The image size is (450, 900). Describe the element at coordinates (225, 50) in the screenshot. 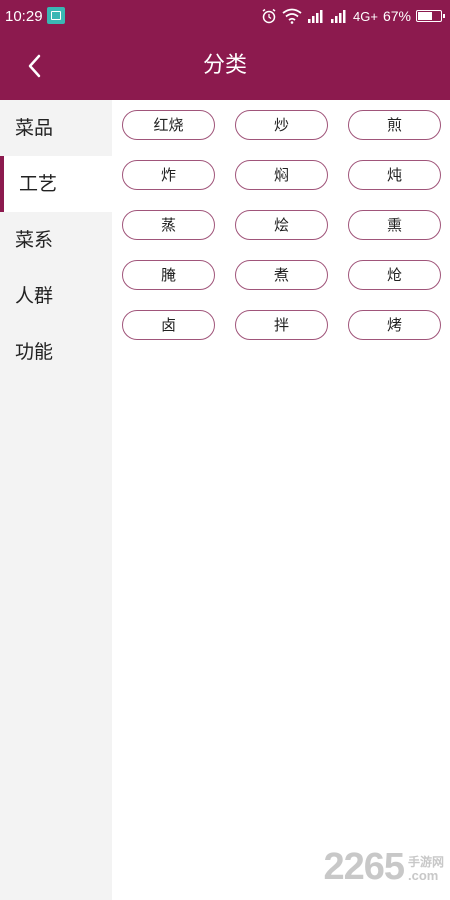

I see `app-header: 10:29 4G+ 67% 分类` at that location.